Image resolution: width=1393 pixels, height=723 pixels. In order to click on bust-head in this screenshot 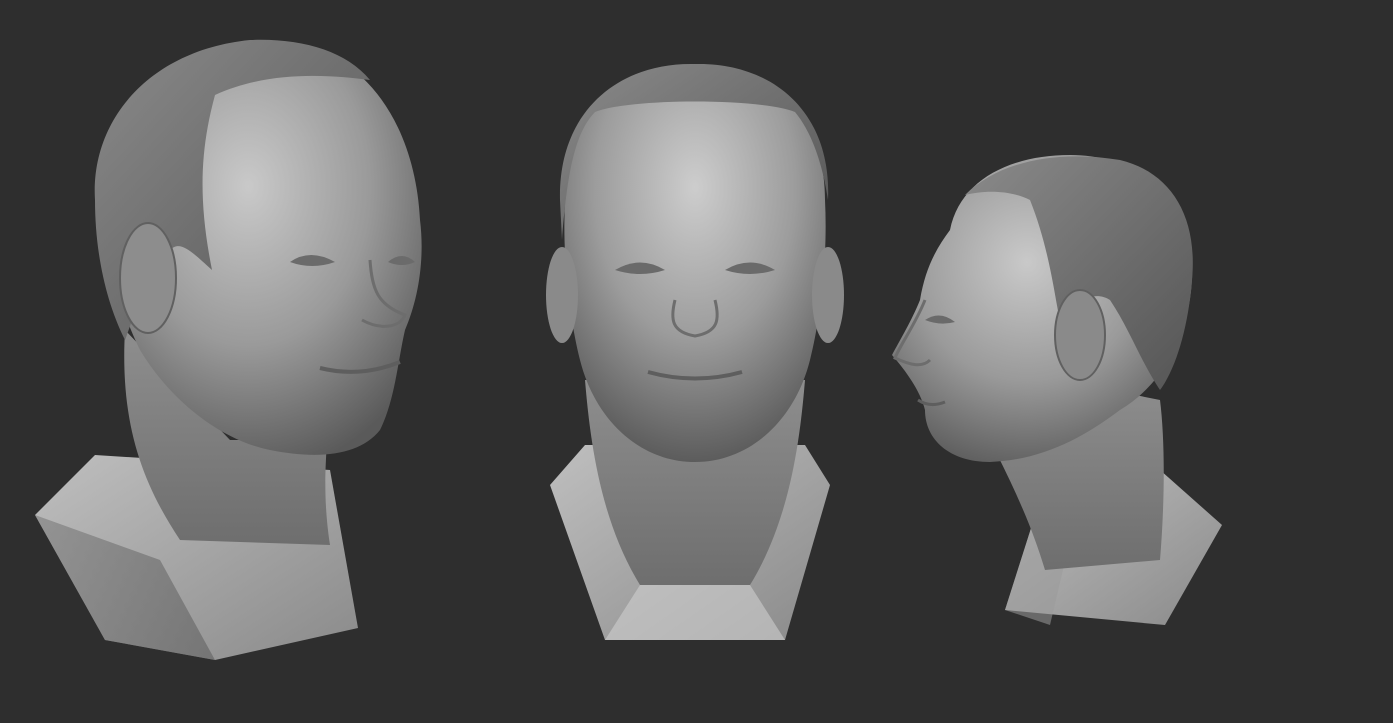, I will do `click(695, 266)`.